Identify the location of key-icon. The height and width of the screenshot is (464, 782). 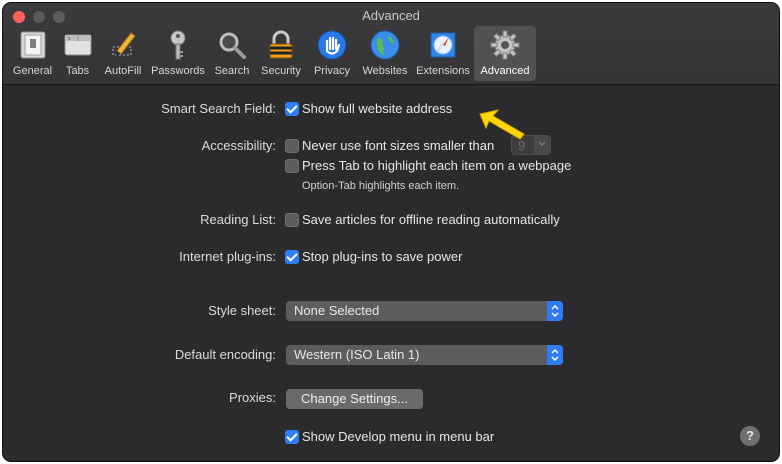
(178, 45).